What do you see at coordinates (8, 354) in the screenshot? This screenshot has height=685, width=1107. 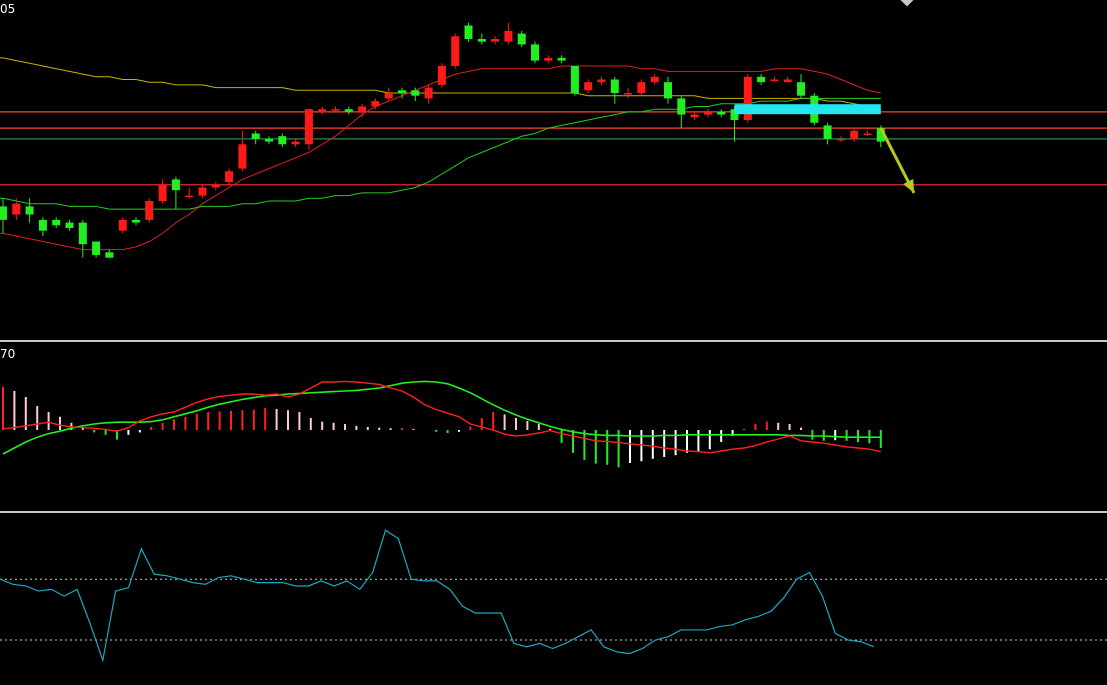 I see `macd-panel-corner-label: 70` at bounding box center [8, 354].